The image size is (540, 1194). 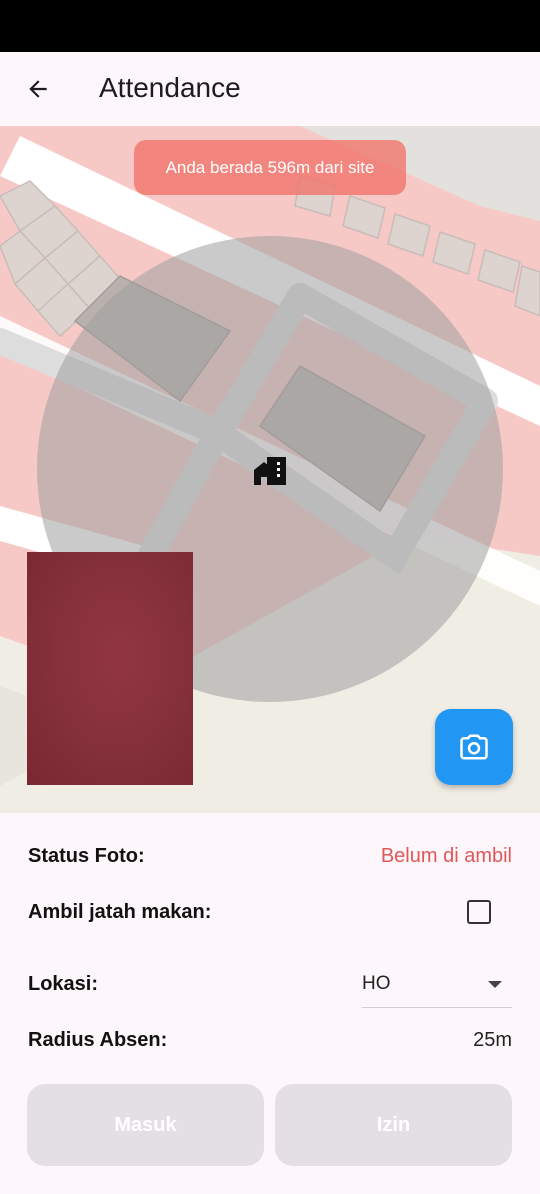 What do you see at coordinates (495, 984) in the screenshot?
I see `dropdown-arrow-icon` at bounding box center [495, 984].